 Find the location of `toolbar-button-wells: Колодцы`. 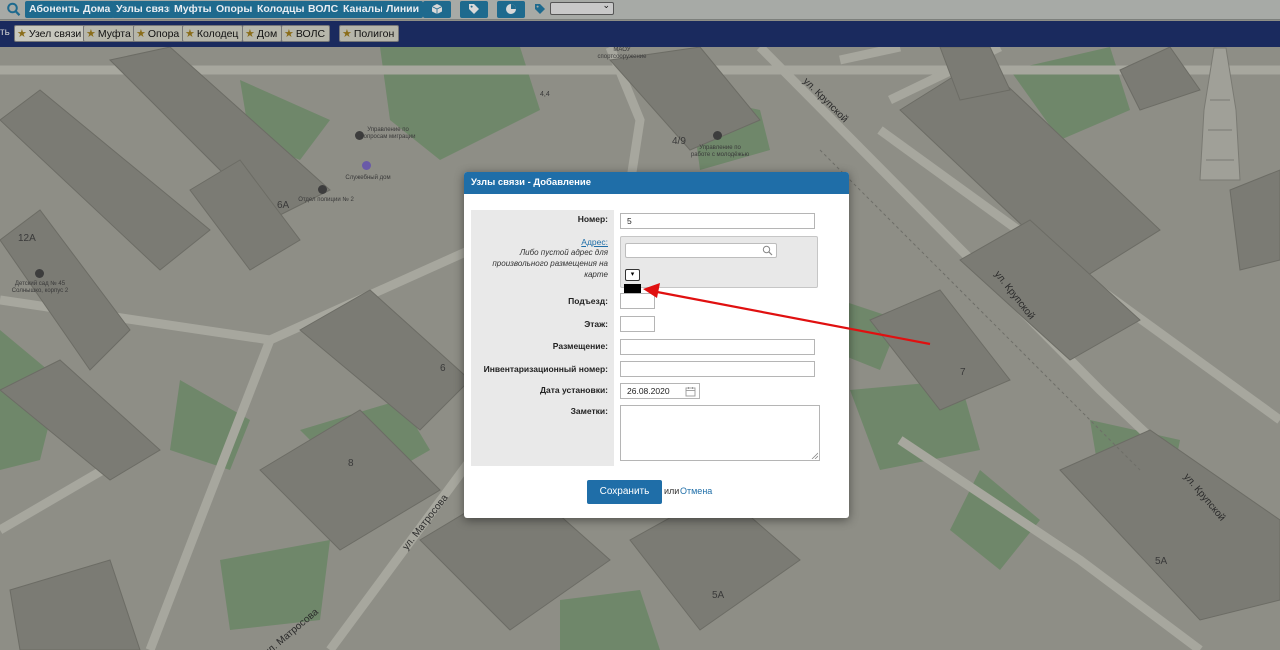

toolbar-button-wells: Колодцы is located at coordinates (281, 9).